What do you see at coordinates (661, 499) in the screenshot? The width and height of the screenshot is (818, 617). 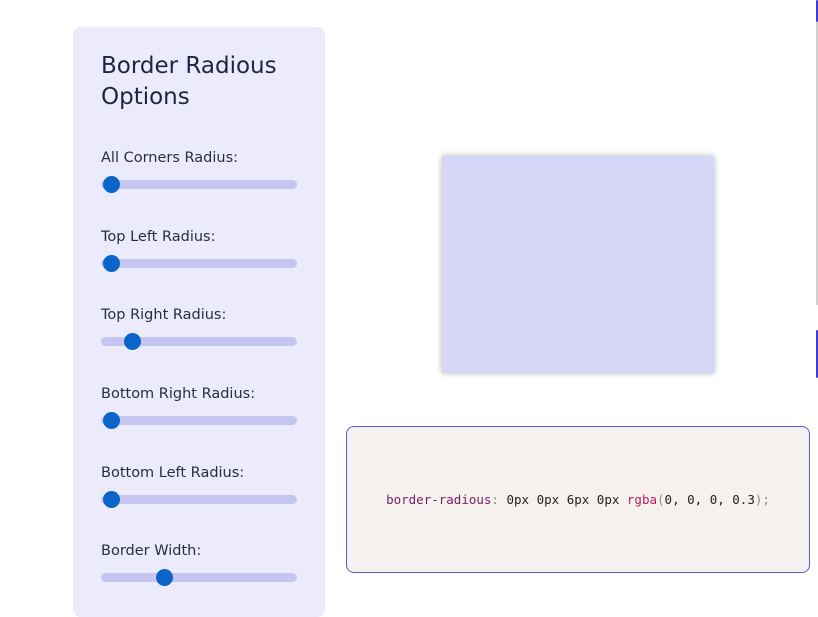 I see `code-open-paren: (` at bounding box center [661, 499].